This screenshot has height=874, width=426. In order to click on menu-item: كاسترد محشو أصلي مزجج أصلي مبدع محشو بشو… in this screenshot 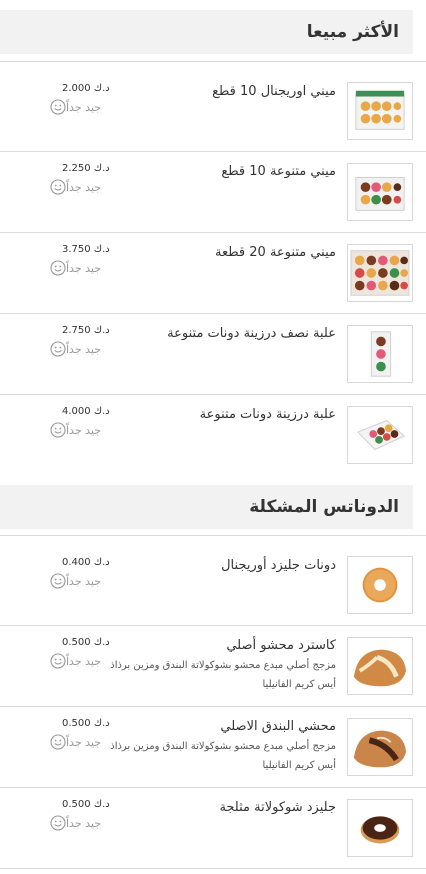, I will do `click(213, 666)`.